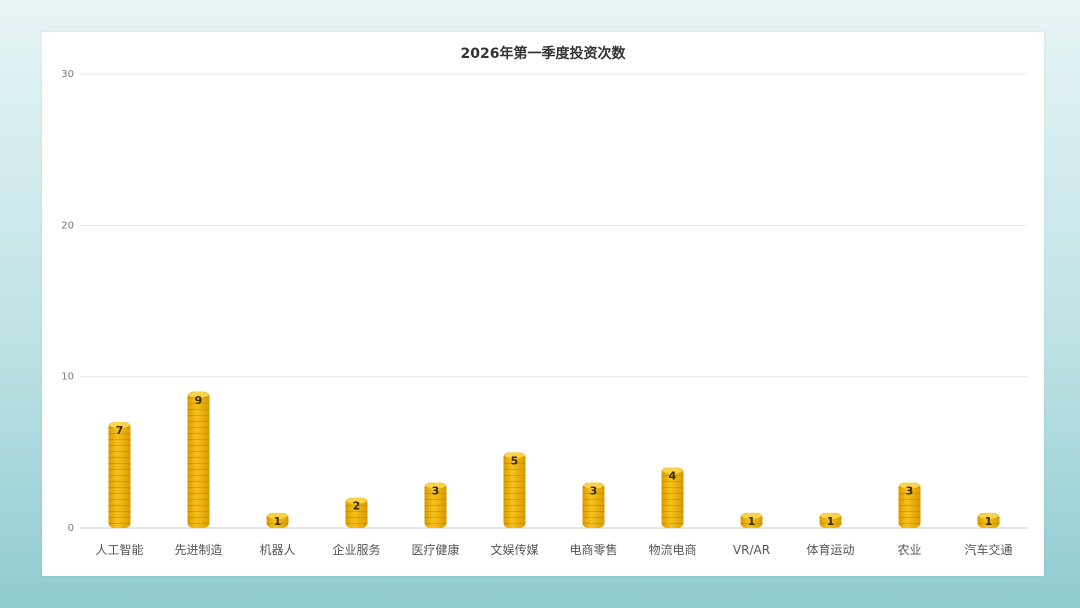 Image resolution: width=1080 pixels, height=608 pixels. What do you see at coordinates (544, 53) in the screenshot?
I see `chart-title: 2026年第一季度投资次数` at bounding box center [544, 53].